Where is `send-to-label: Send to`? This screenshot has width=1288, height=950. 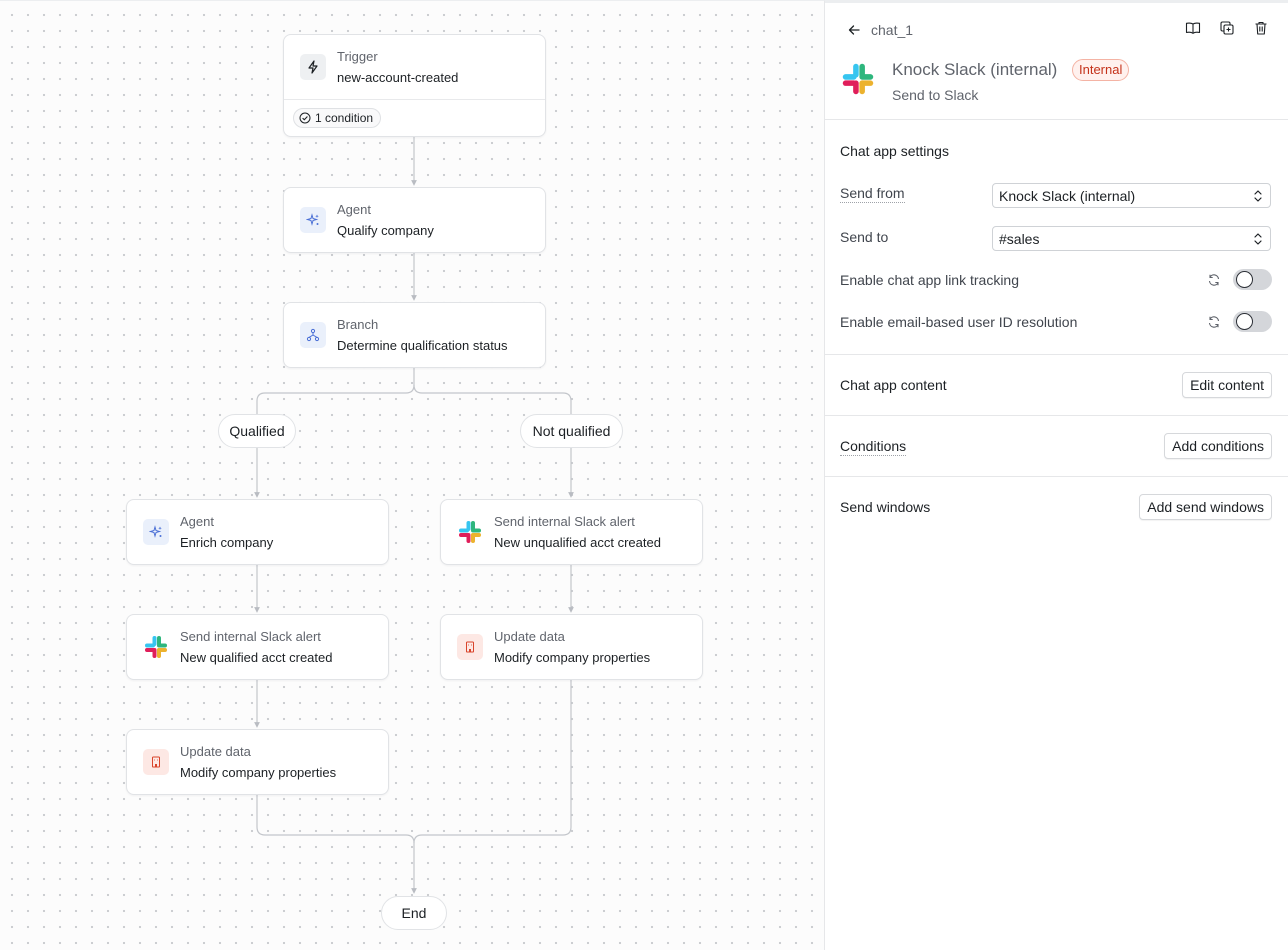
send-to-label: Send to is located at coordinates (864, 237).